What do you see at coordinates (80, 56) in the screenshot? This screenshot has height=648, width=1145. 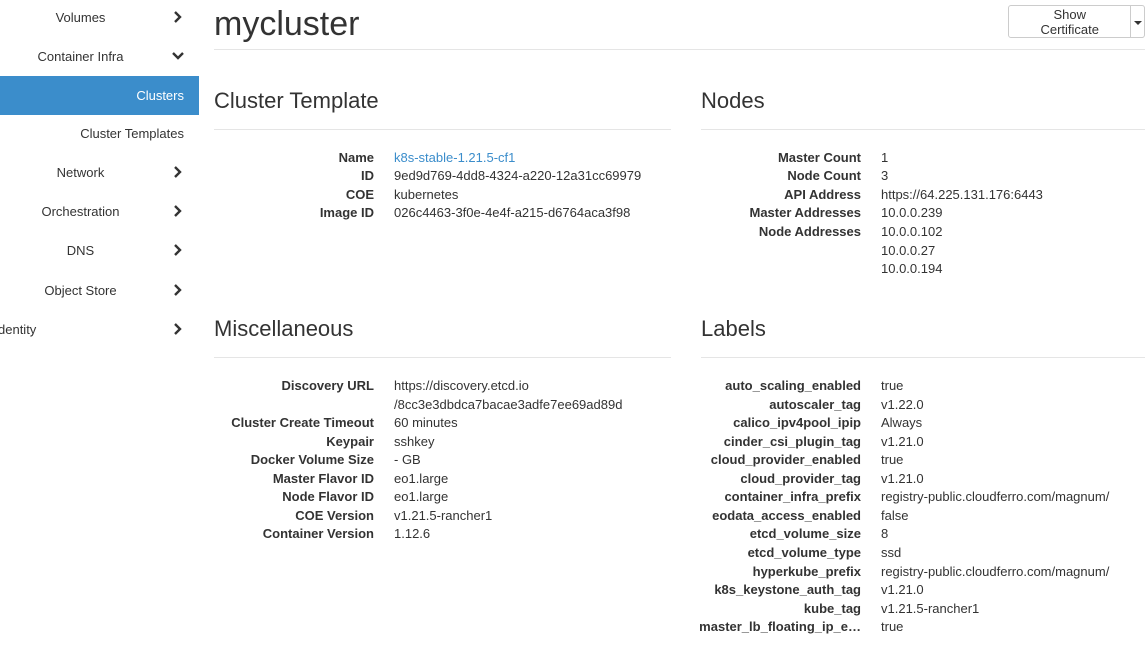 I see `sidebar-item-label: Container Infra` at bounding box center [80, 56].